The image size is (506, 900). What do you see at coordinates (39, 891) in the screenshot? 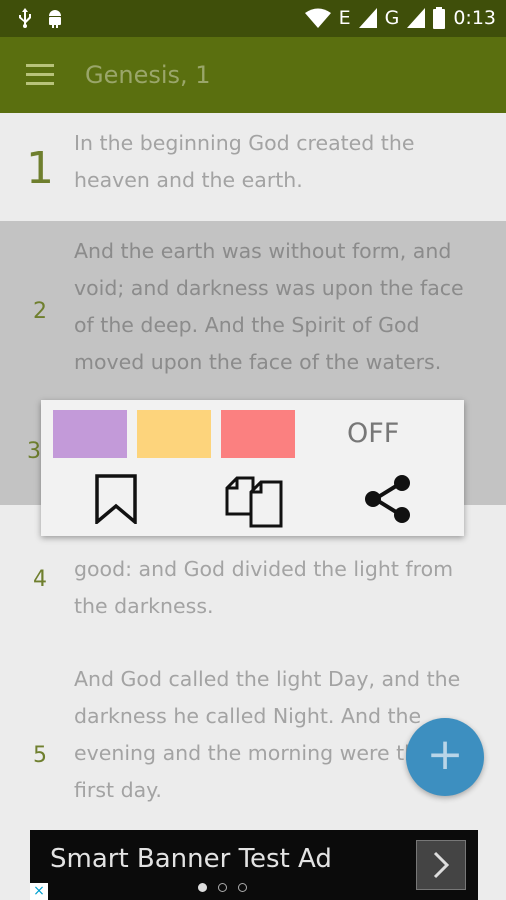
I see `ad-close-icon: ×` at bounding box center [39, 891].